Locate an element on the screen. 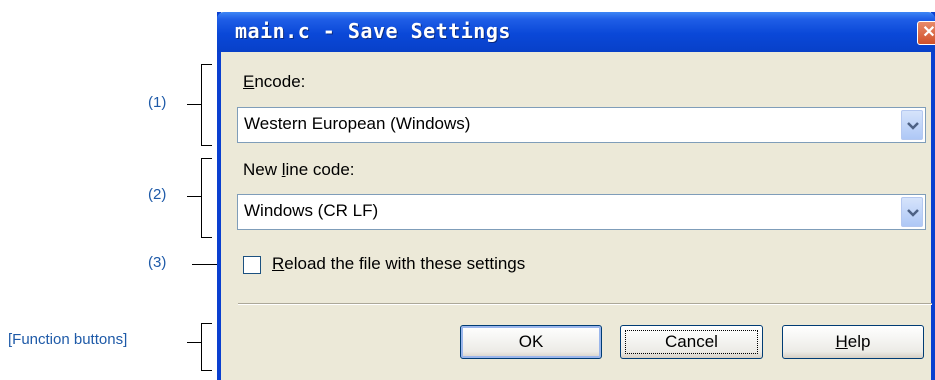  help-button: Help is located at coordinates (853, 342).